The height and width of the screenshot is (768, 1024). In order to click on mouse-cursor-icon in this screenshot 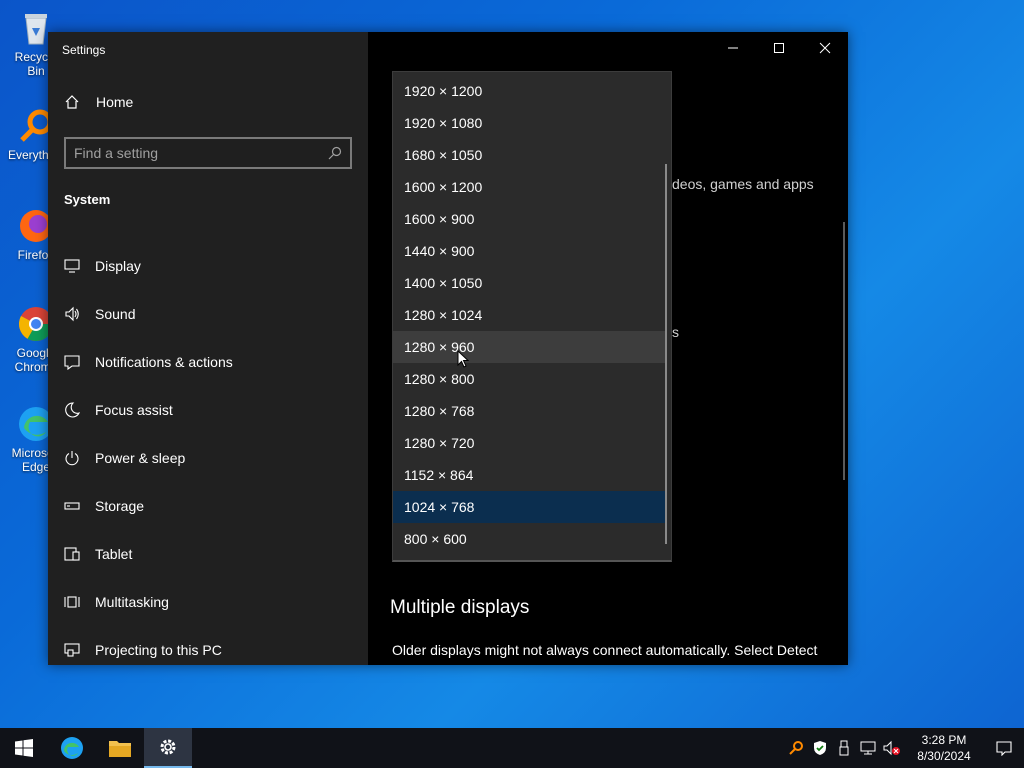, I will do `click(463, 359)`.